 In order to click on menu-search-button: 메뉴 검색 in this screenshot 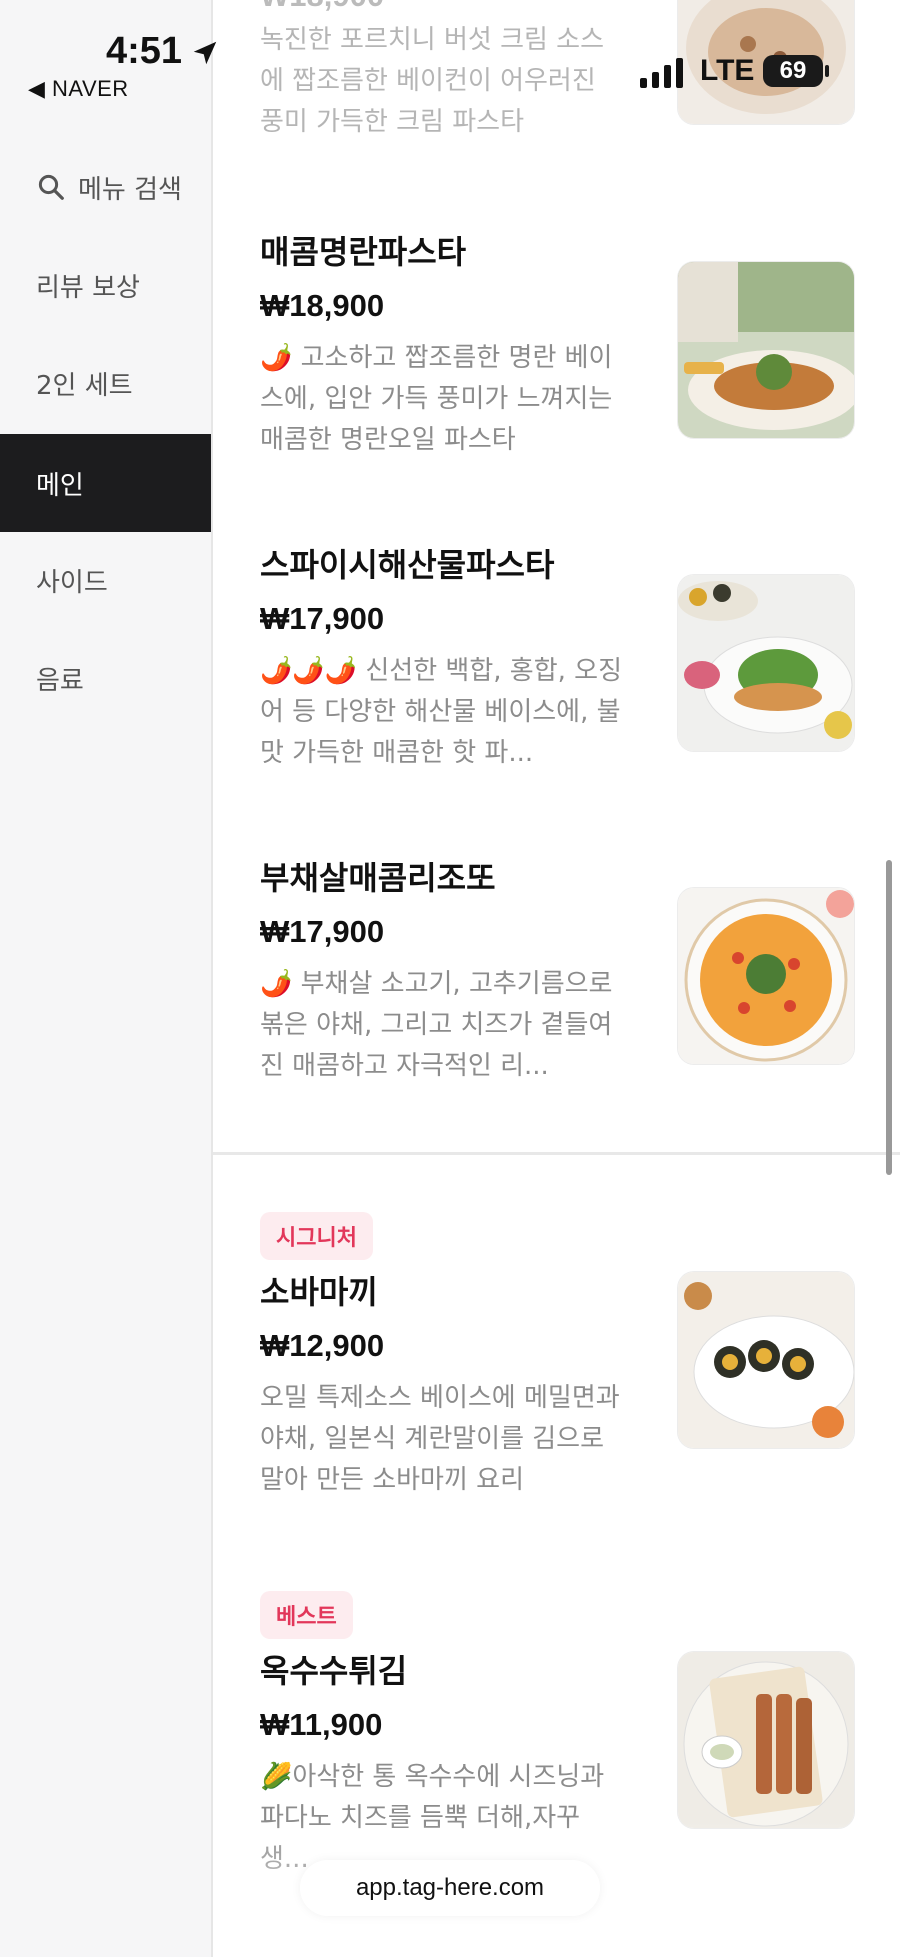, I will do `click(105, 187)`.